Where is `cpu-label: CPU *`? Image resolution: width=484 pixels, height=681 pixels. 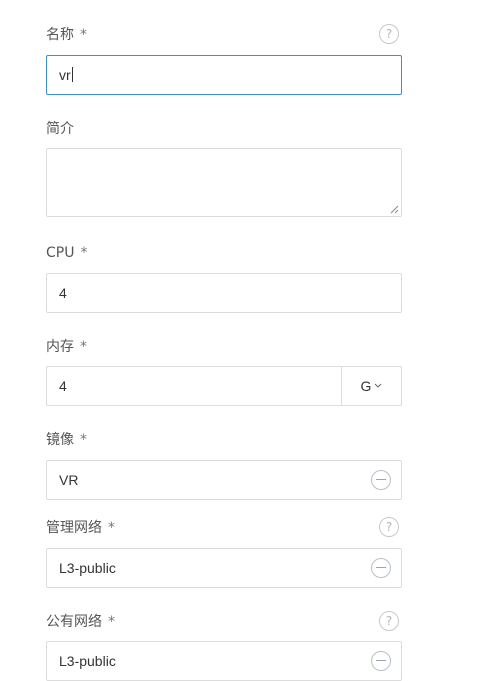 cpu-label: CPU * is located at coordinates (66, 253).